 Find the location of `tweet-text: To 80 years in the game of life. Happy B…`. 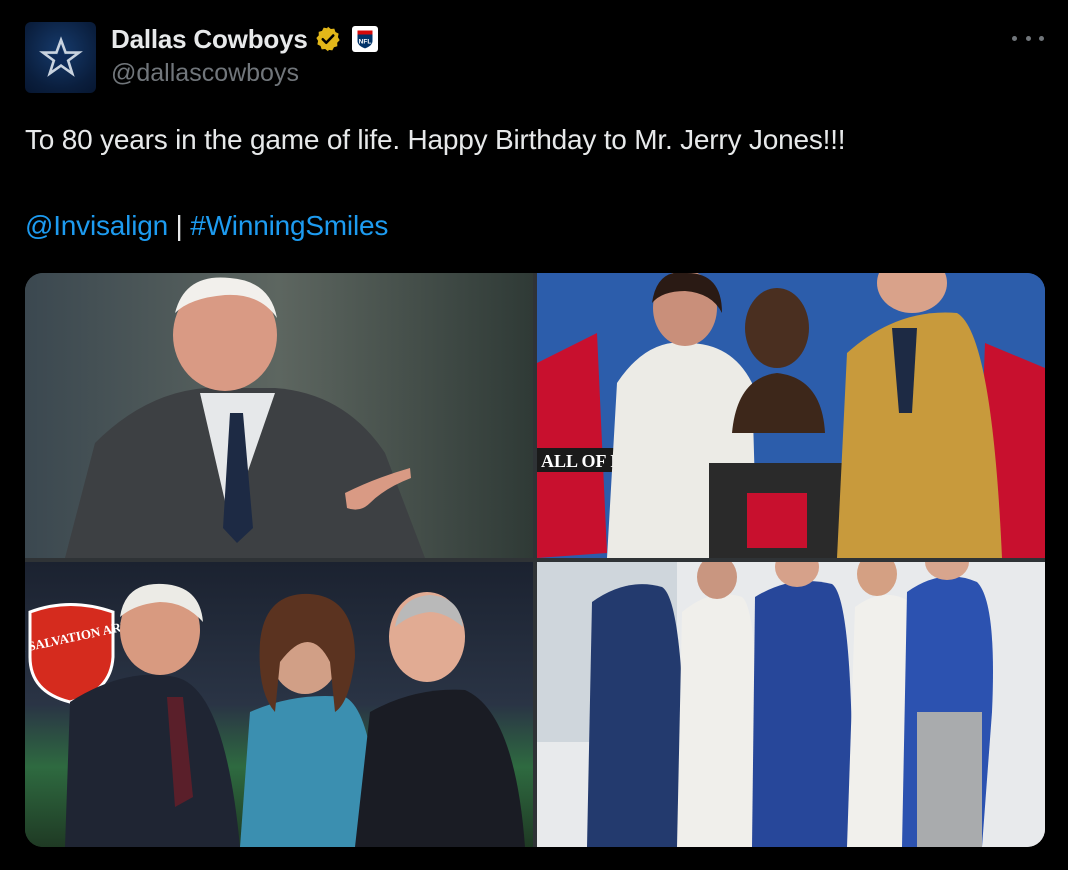

tweet-text: To 80 years in the game of life. Happy B… is located at coordinates (435, 139).